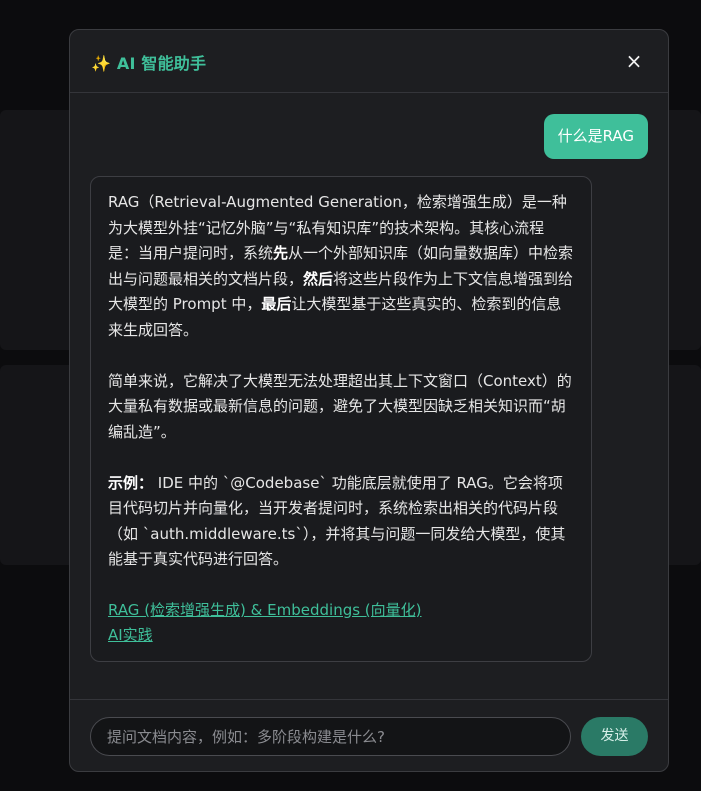 The image size is (701, 791). Describe the element at coordinates (595, 136) in the screenshot. I see `user-message-bubble: 什么是RAG` at that location.